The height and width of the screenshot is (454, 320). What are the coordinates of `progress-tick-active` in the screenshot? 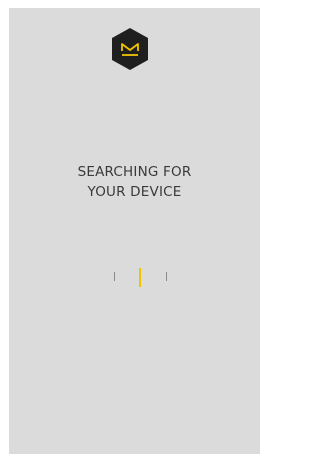 It's located at (140, 277).